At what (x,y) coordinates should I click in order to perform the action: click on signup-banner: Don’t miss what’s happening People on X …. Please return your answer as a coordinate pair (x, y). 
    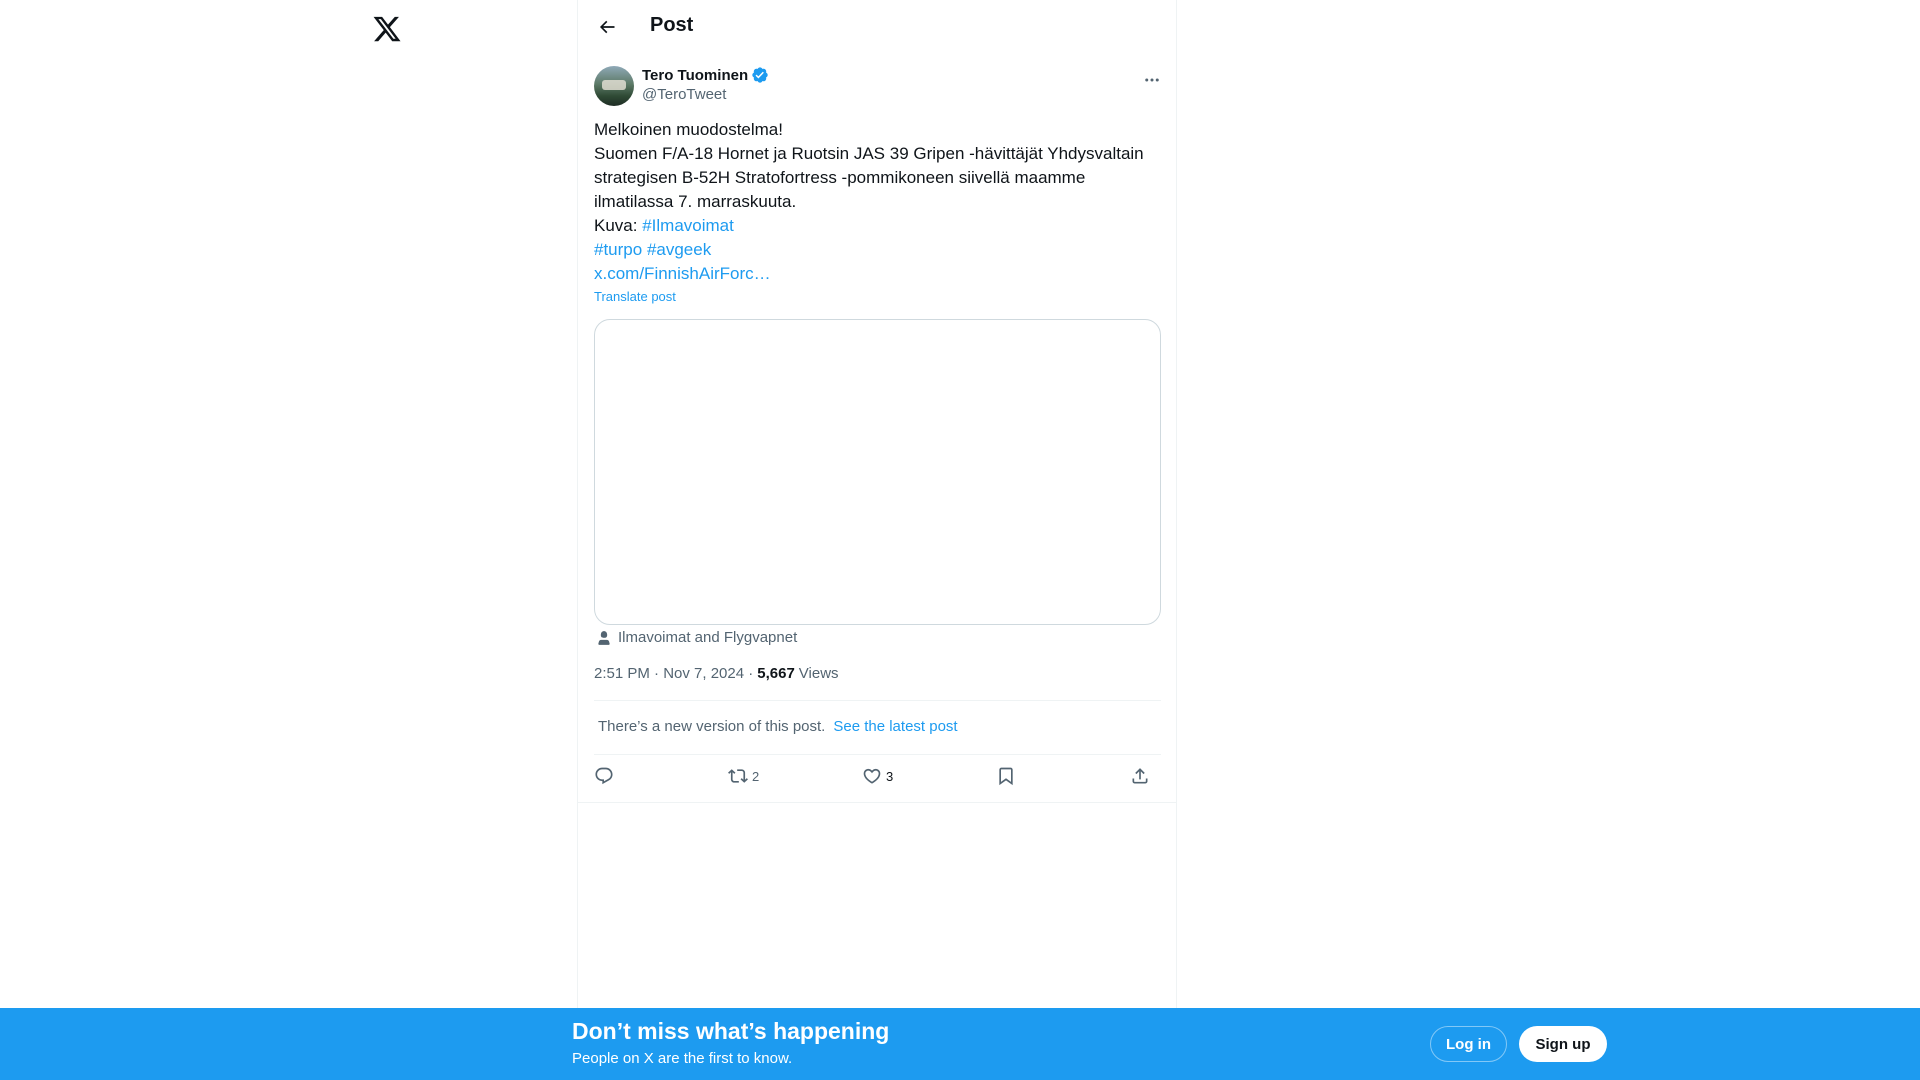
    Looking at the image, I should click on (960, 1044).